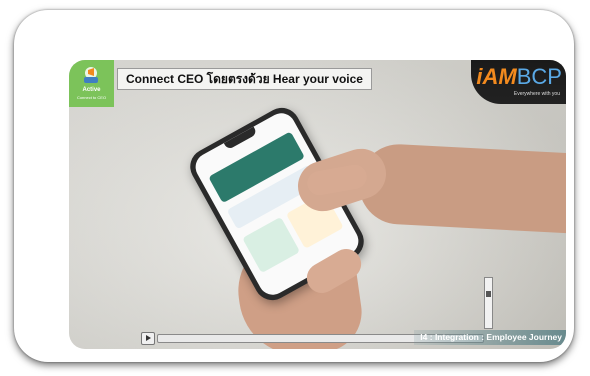  Describe the element at coordinates (91, 75) in the screenshot. I see `megaphone-icon` at that location.